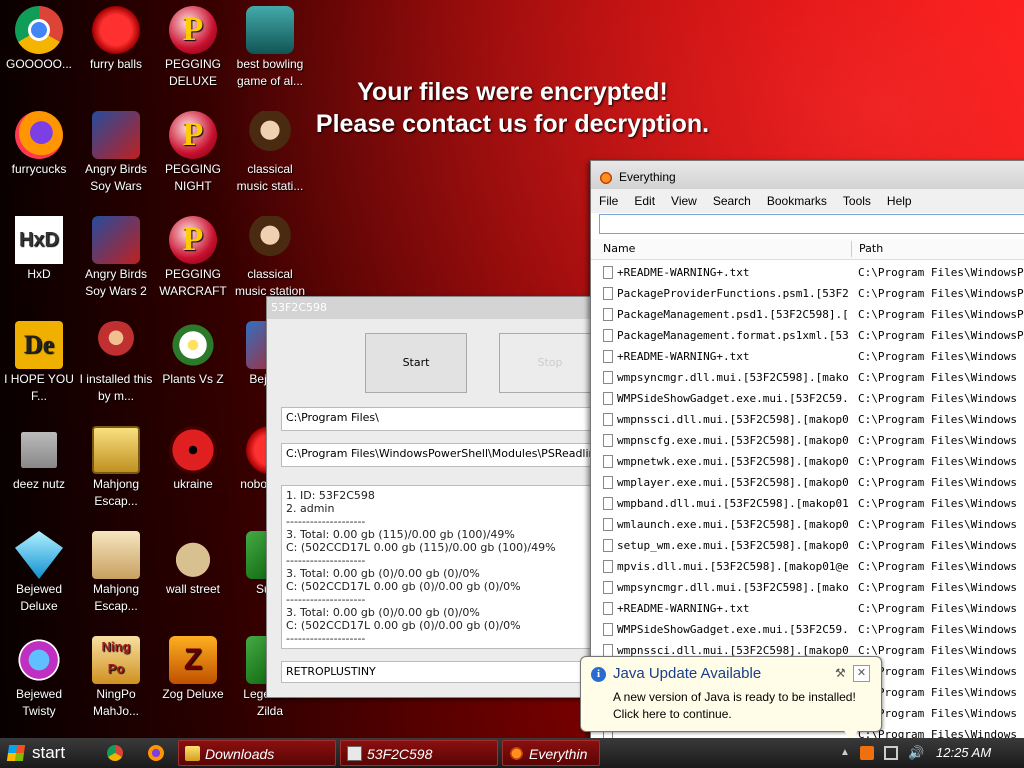 This screenshot has height=768, width=1024. What do you see at coordinates (193, 666) in the screenshot?
I see `desktop-icon: Z Zog Deluxe` at bounding box center [193, 666].